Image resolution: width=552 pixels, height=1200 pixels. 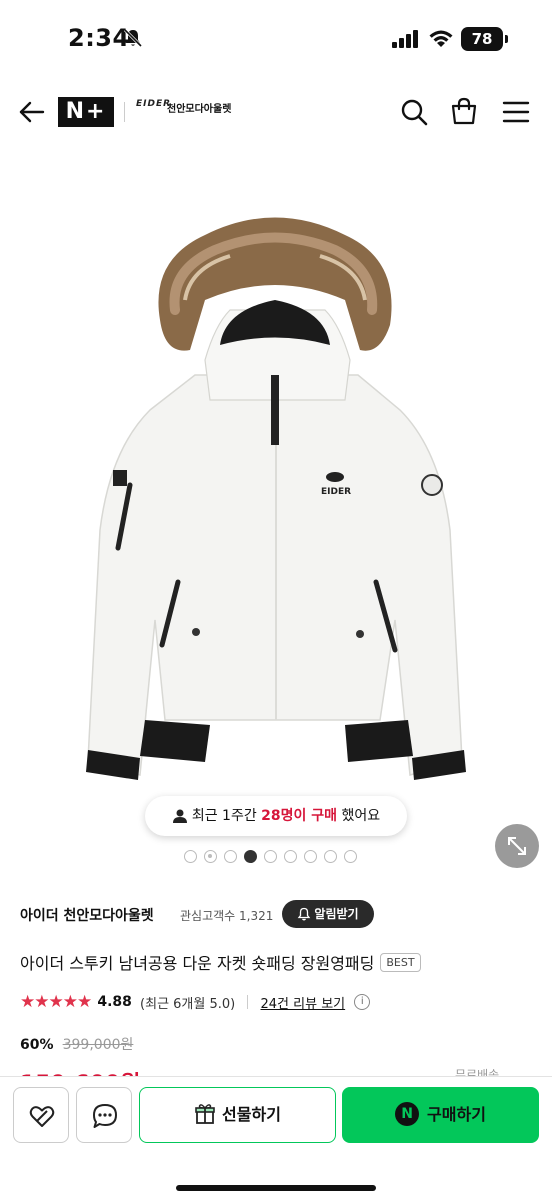 What do you see at coordinates (226, 816) in the screenshot?
I see `recent-purchase-prefix: 최근 1주간` at bounding box center [226, 816].